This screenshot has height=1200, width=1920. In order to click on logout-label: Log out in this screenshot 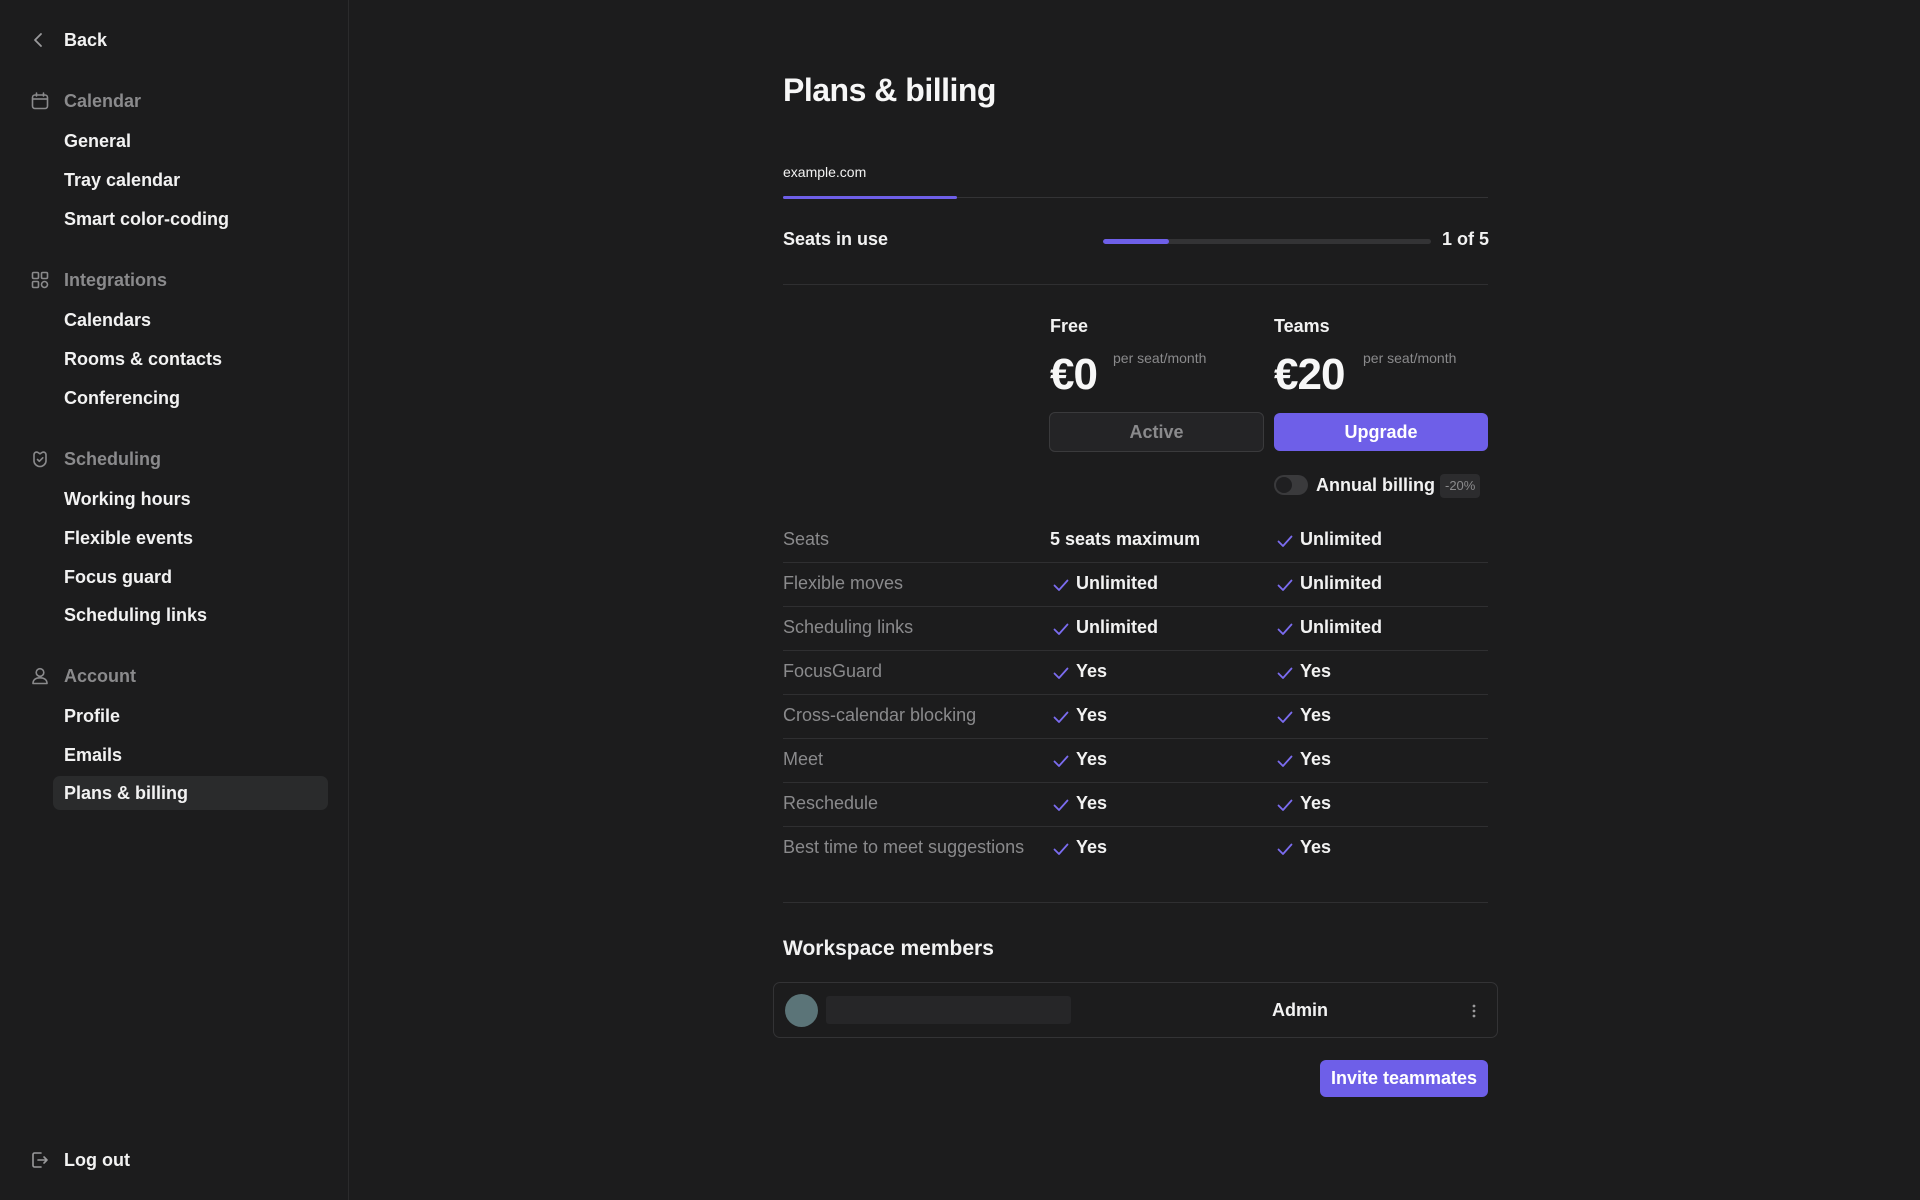, I will do `click(97, 1160)`.